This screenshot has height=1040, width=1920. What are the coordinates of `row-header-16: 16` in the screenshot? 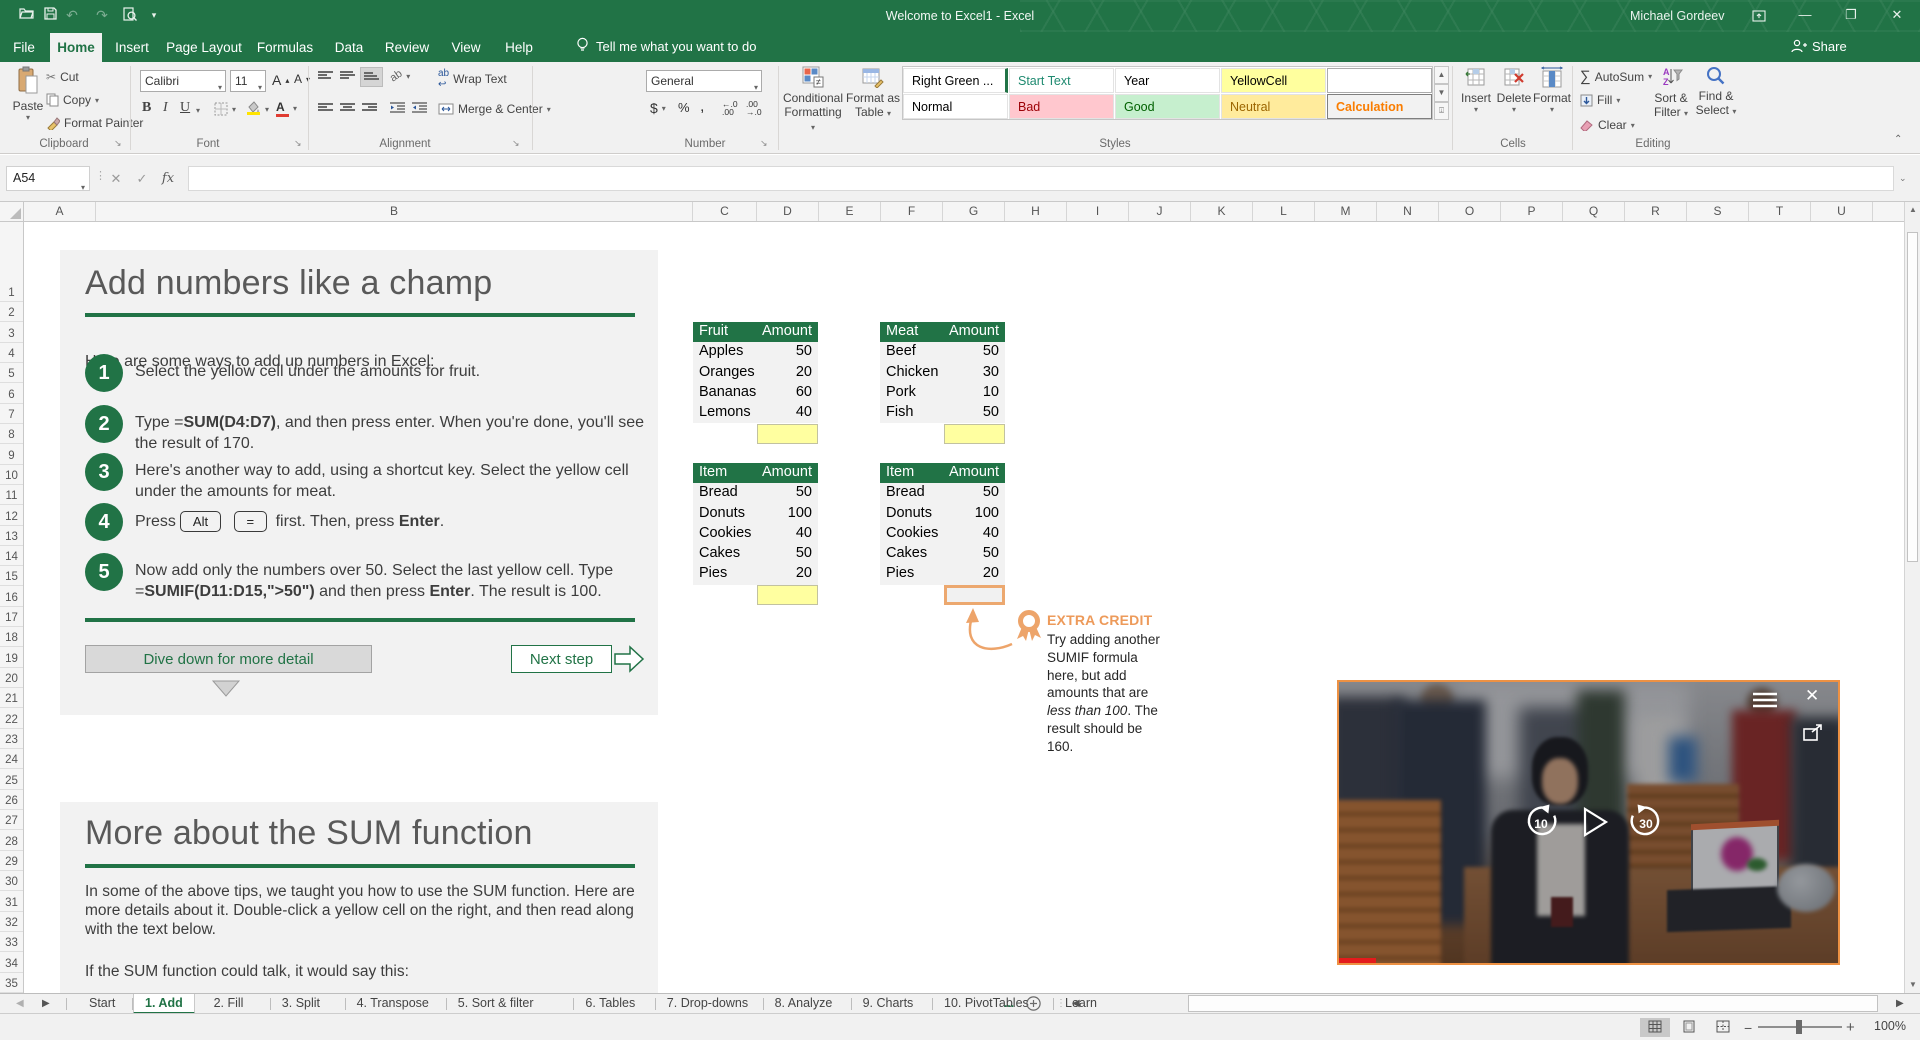 It's located at (11, 596).